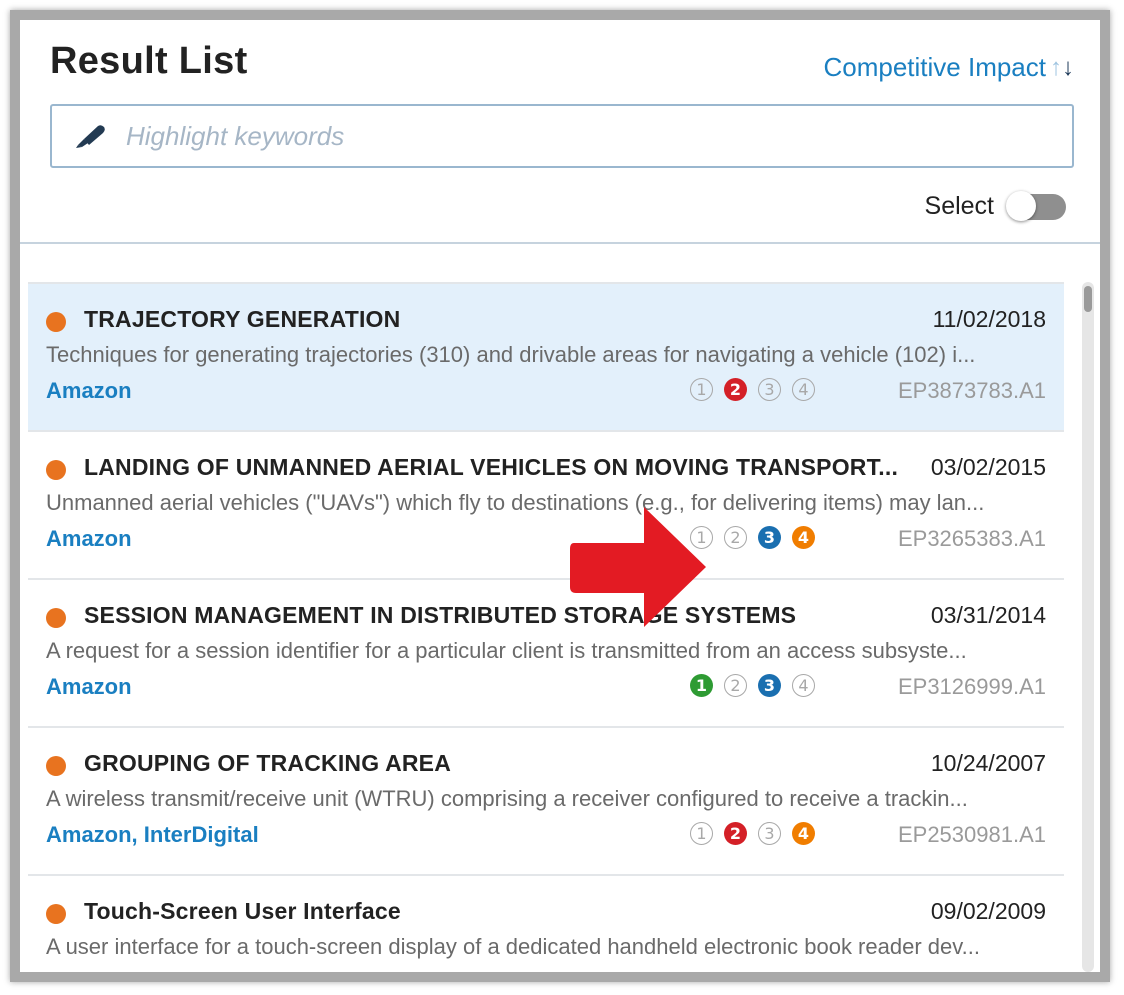  What do you see at coordinates (988, 467) in the screenshot?
I see `result-date: 03/02/2015` at bounding box center [988, 467].